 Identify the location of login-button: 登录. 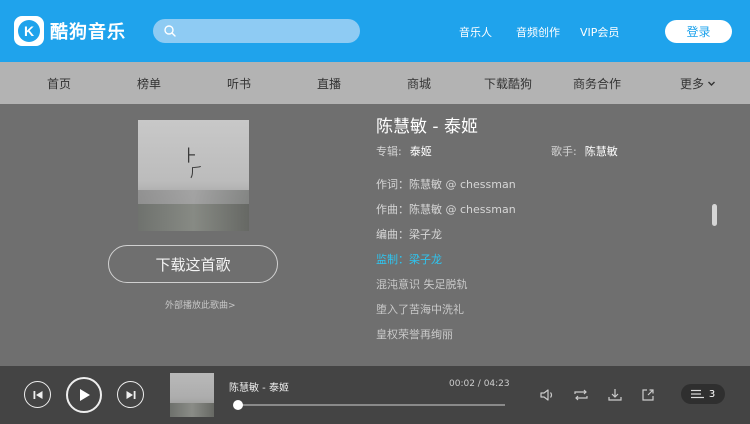
(698, 31).